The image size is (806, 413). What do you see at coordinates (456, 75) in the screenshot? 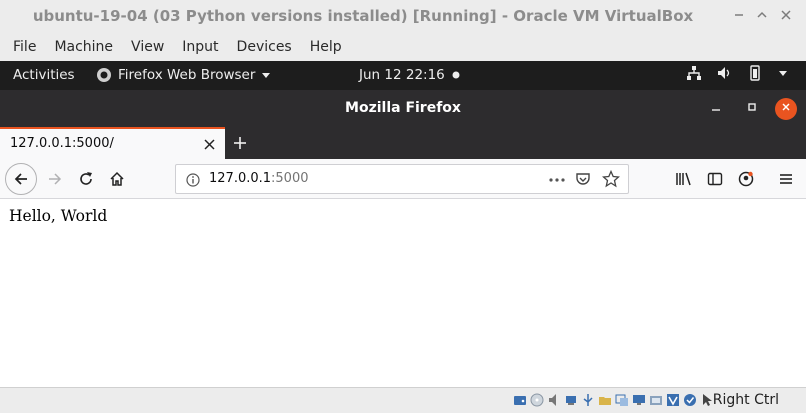
I see `notification-dot-icon` at bounding box center [456, 75].